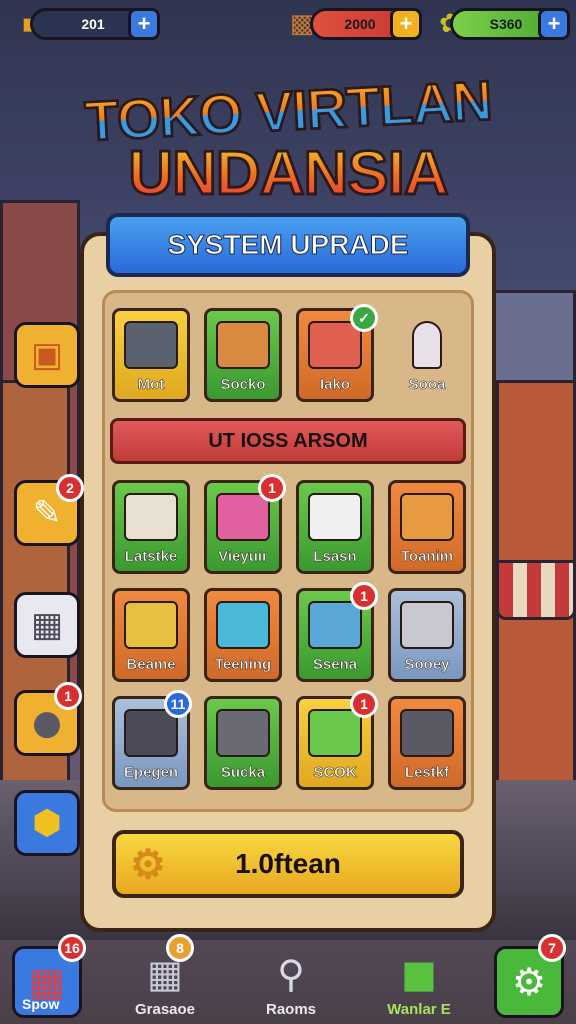 This screenshot has width=576, height=1024. What do you see at coordinates (427, 557) in the screenshot?
I see `tile-label: Toanim` at bounding box center [427, 557].